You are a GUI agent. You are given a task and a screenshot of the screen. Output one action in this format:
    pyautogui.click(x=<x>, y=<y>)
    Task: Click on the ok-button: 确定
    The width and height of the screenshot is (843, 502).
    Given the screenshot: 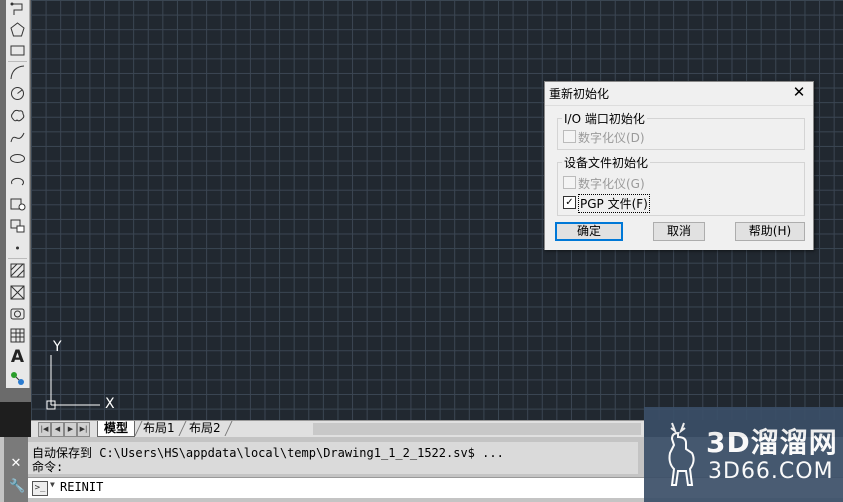 What is the action you would take?
    pyautogui.click(x=589, y=231)
    